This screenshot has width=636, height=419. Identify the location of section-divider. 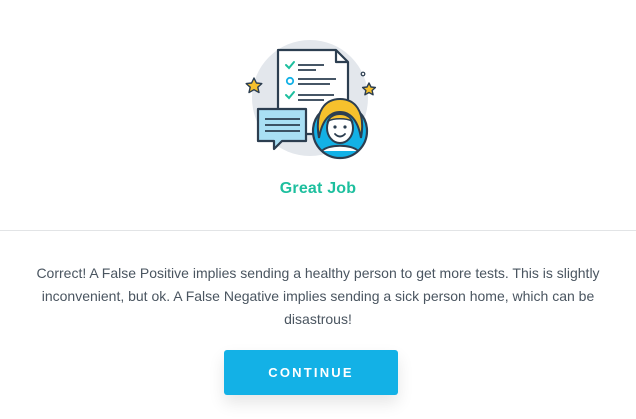
(318, 230).